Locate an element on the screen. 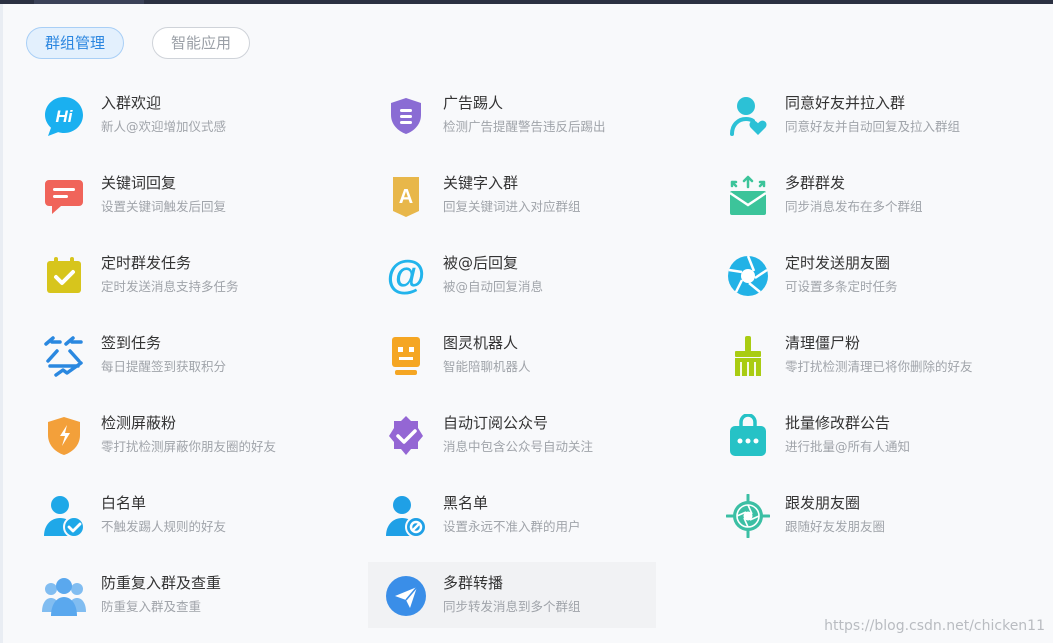  feature-item: 广告踢人检测广告提醒警告违反后踢出 is located at coordinates (512, 115).